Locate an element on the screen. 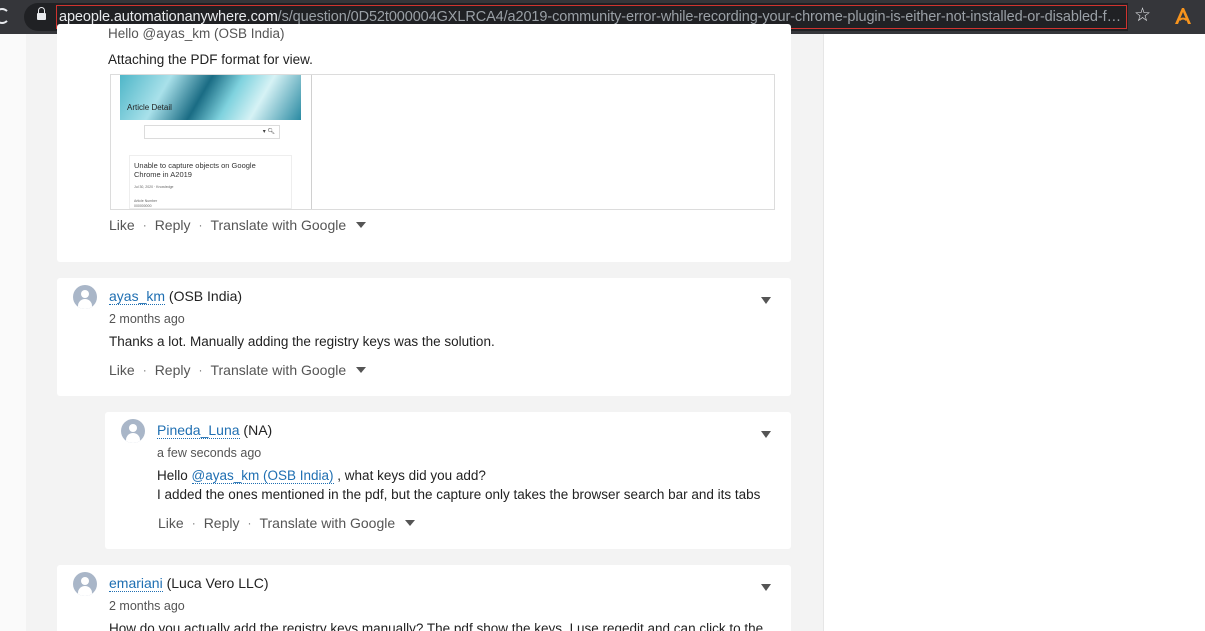 The height and width of the screenshot is (631, 1205). extension-icon is located at coordinates (1183, 16).